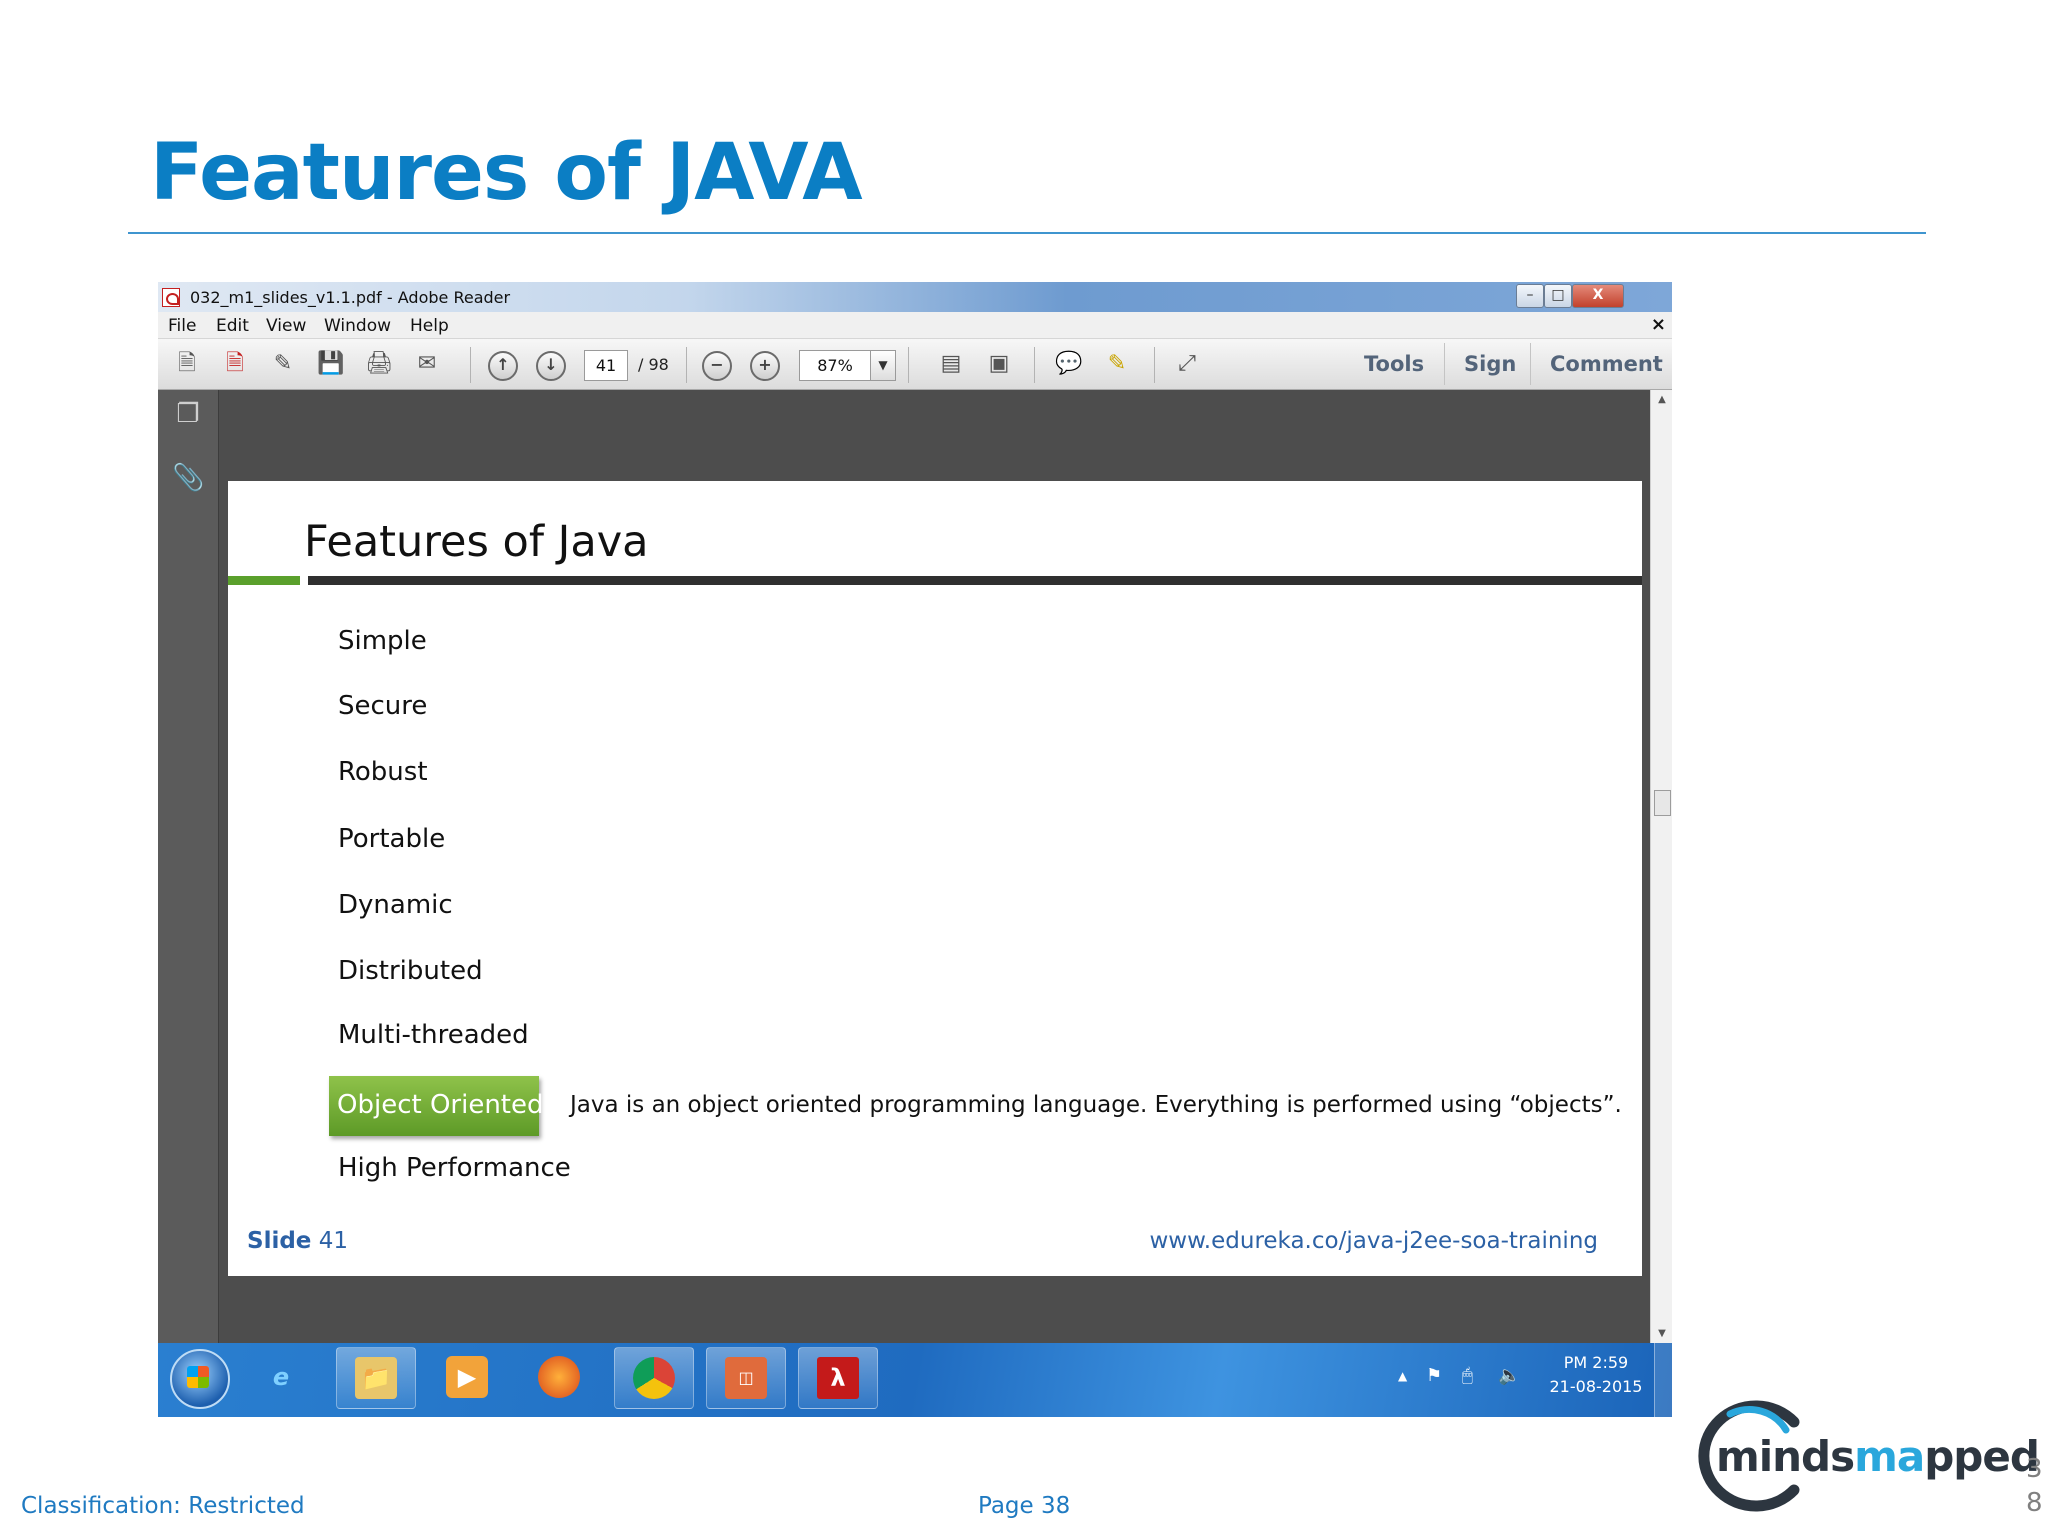 The height and width of the screenshot is (1536, 2048). Describe the element at coordinates (1509, 1375) in the screenshot. I see `volume-icon: 🔈` at that location.